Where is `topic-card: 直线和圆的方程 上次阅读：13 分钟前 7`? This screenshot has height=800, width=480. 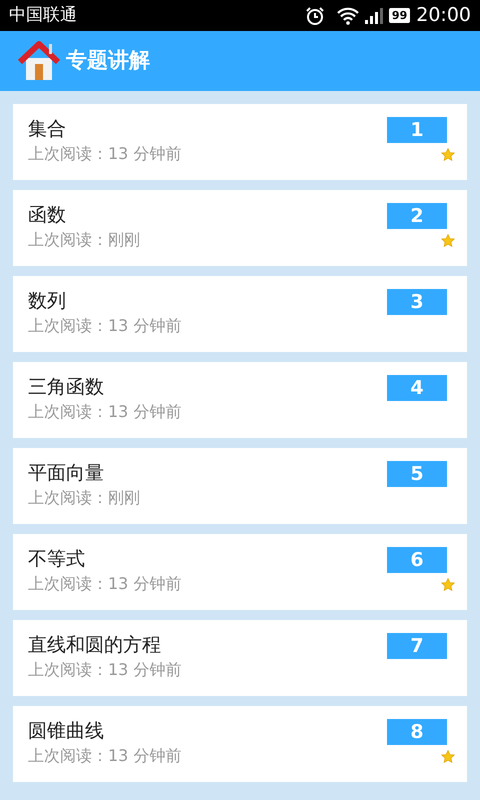
topic-card: 直线和圆的方程 上次阅读：13 分钟前 7 is located at coordinates (240, 658).